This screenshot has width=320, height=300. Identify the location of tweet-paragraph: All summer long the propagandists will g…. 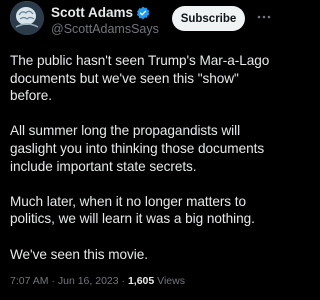
(137, 148).